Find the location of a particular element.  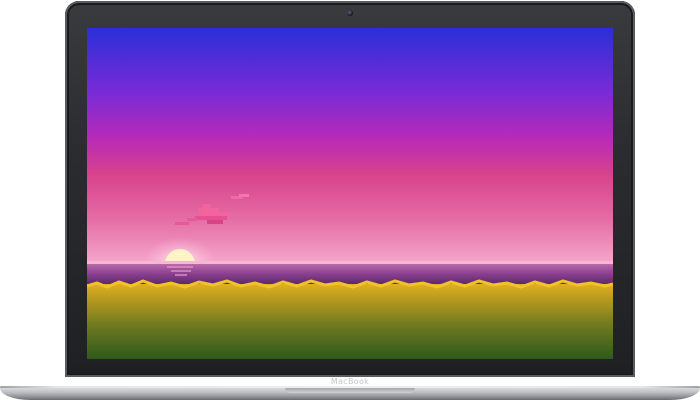

trackpad-notch is located at coordinates (350, 390).